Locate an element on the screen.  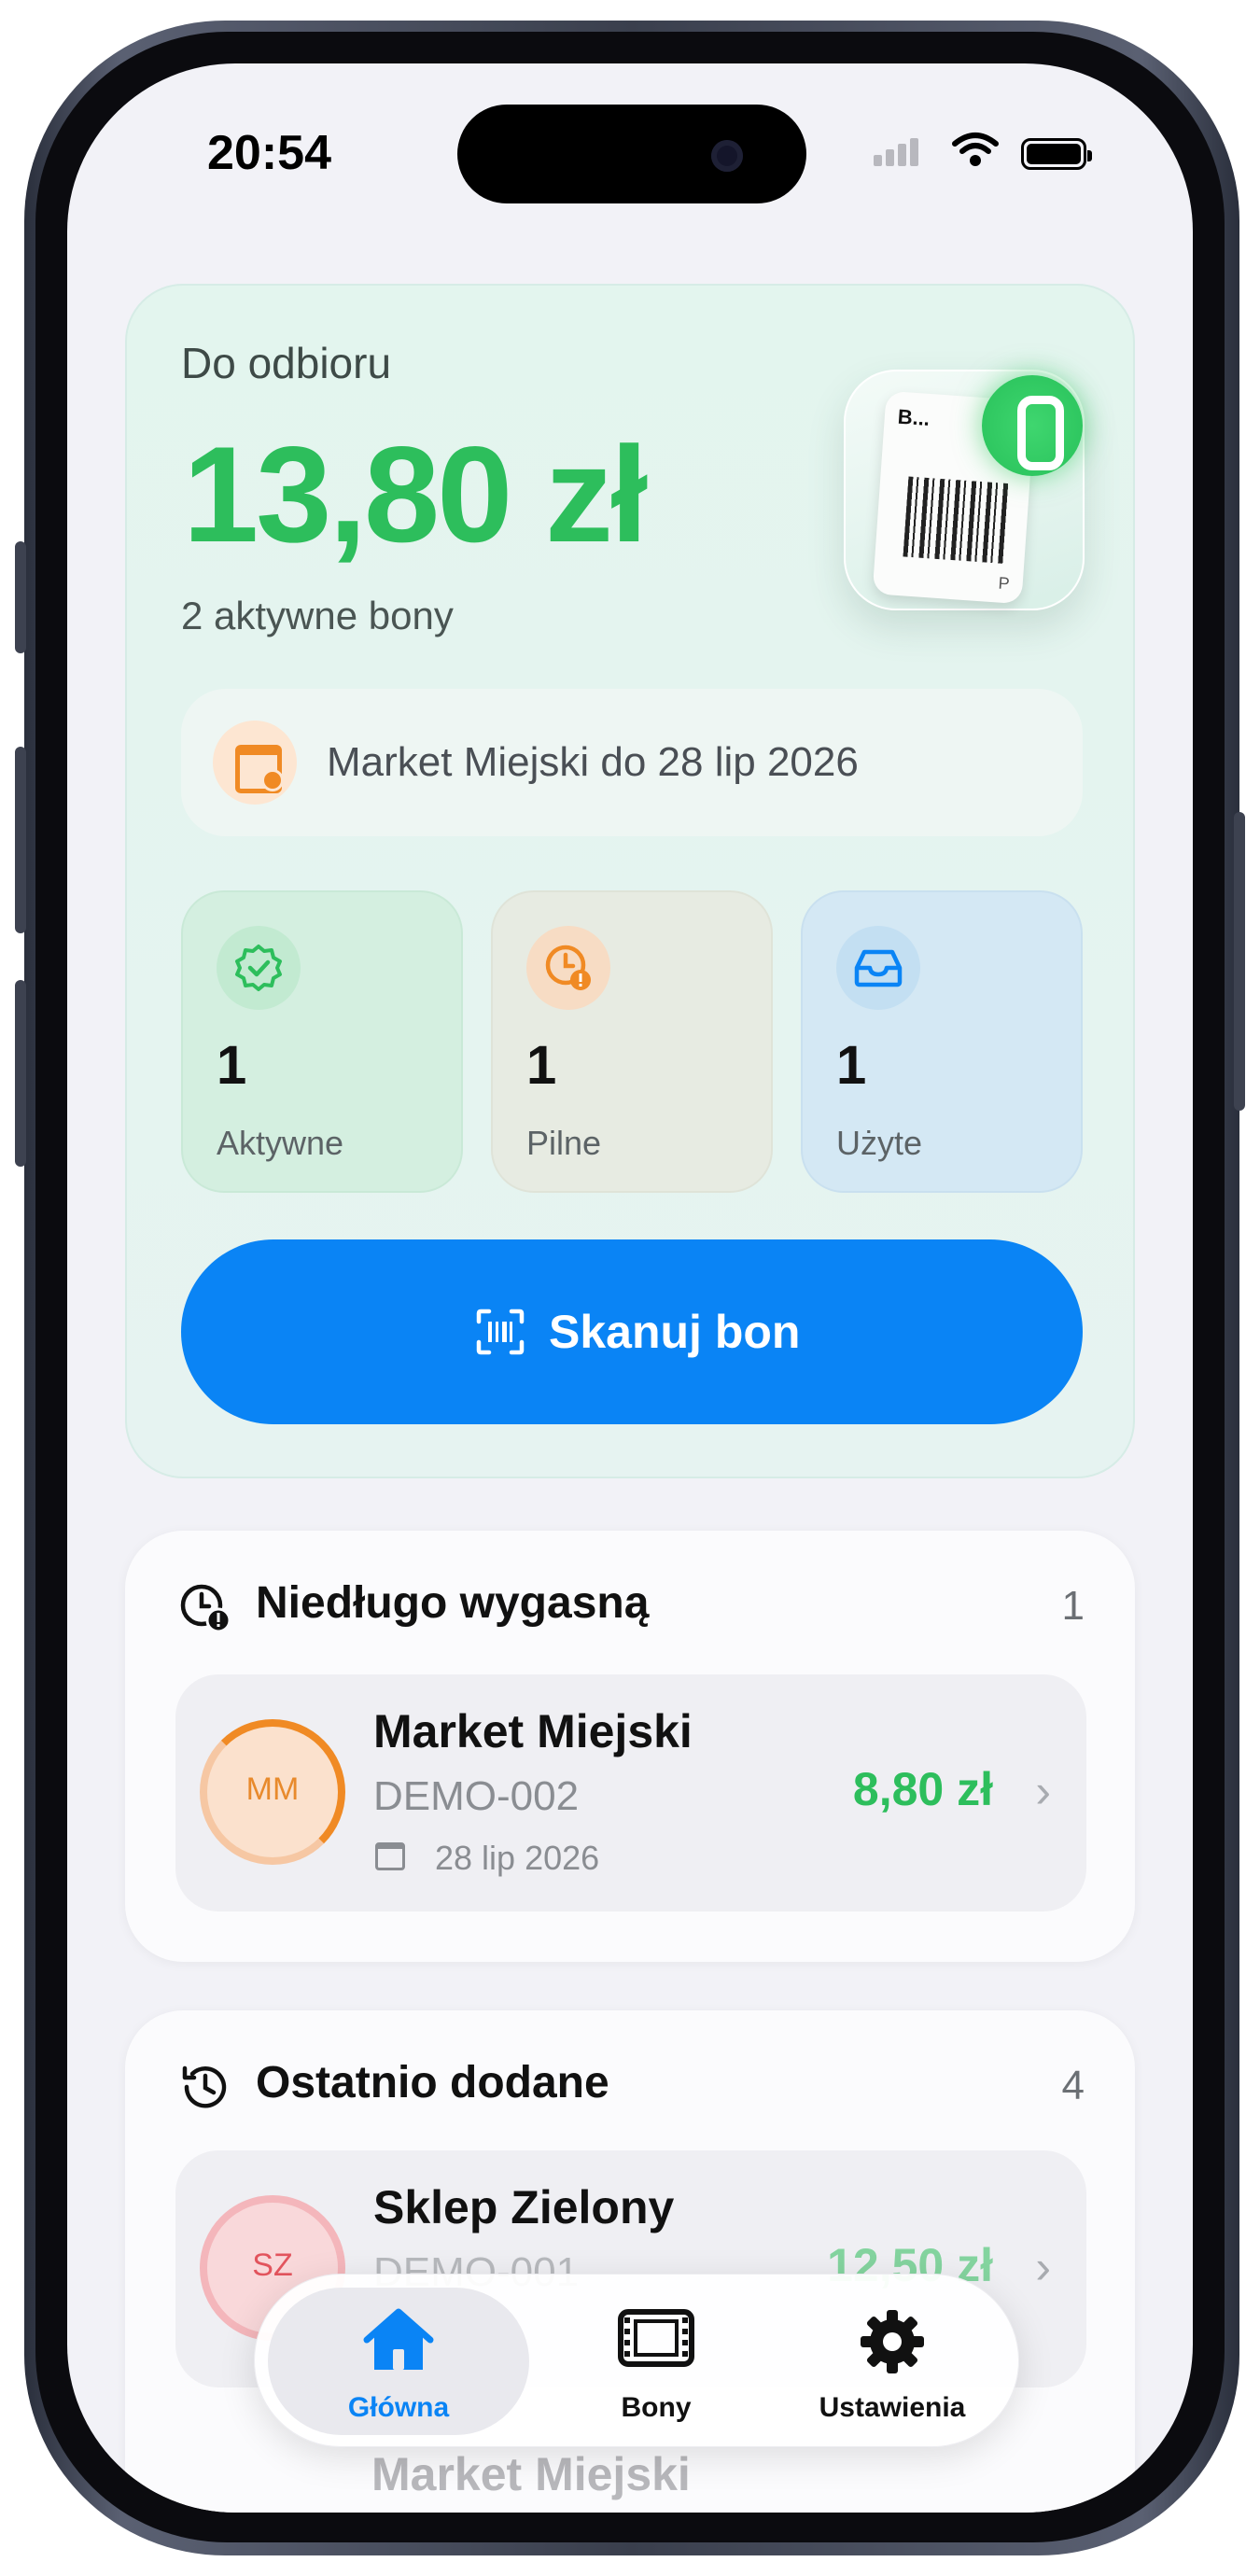
tab-vouchers: Bony is located at coordinates (656, 2361).